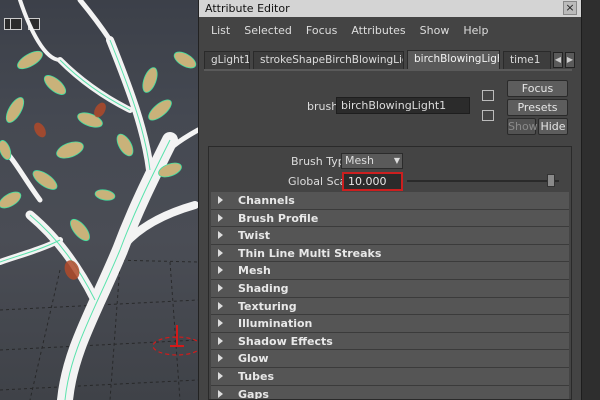 The height and width of the screenshot is (400, 600). Describe the element at coordinates (390, 288) in the screenshot. I see `section-shading: Shading` at that location.